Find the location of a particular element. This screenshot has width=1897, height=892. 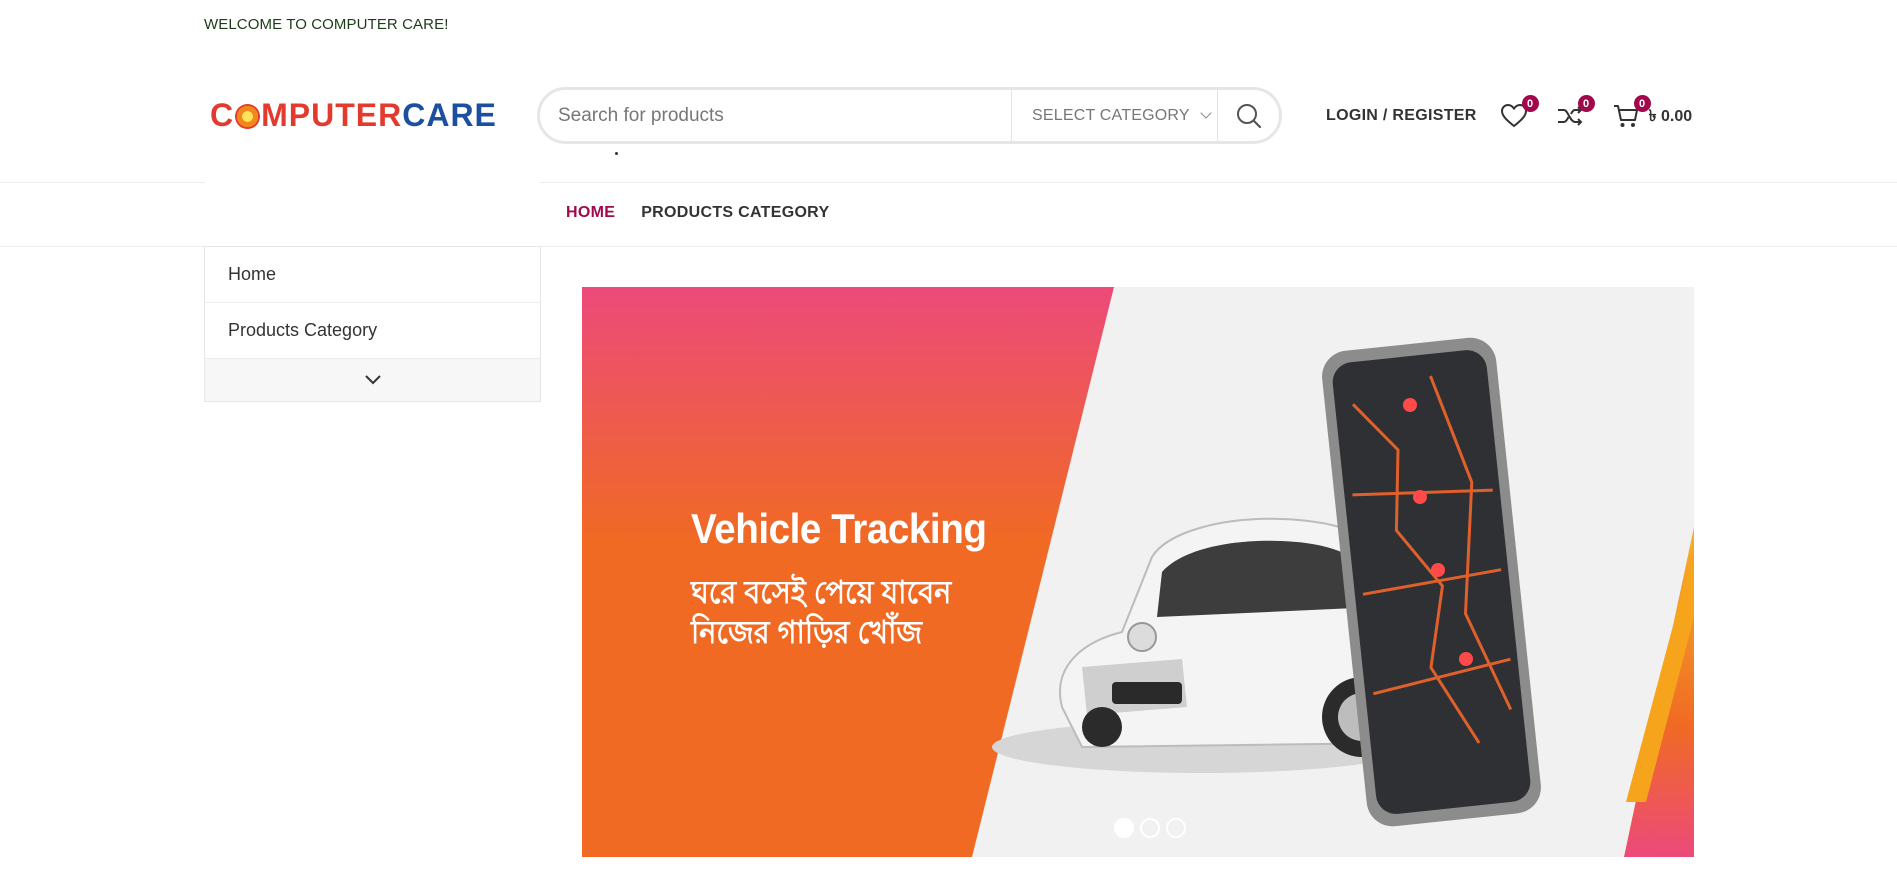

main-navigation: HOME PRODUCTS CATEGORY is located at coordinates (697, 213).